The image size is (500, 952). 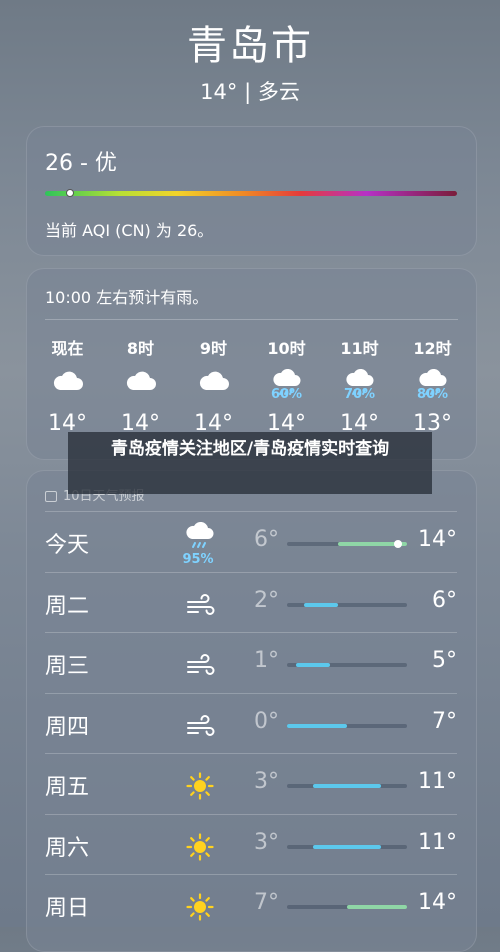 What do you see at coordinates (398, 544) in the screenshot?
I see `current-temp-dot` at bounding box center [398, 544].